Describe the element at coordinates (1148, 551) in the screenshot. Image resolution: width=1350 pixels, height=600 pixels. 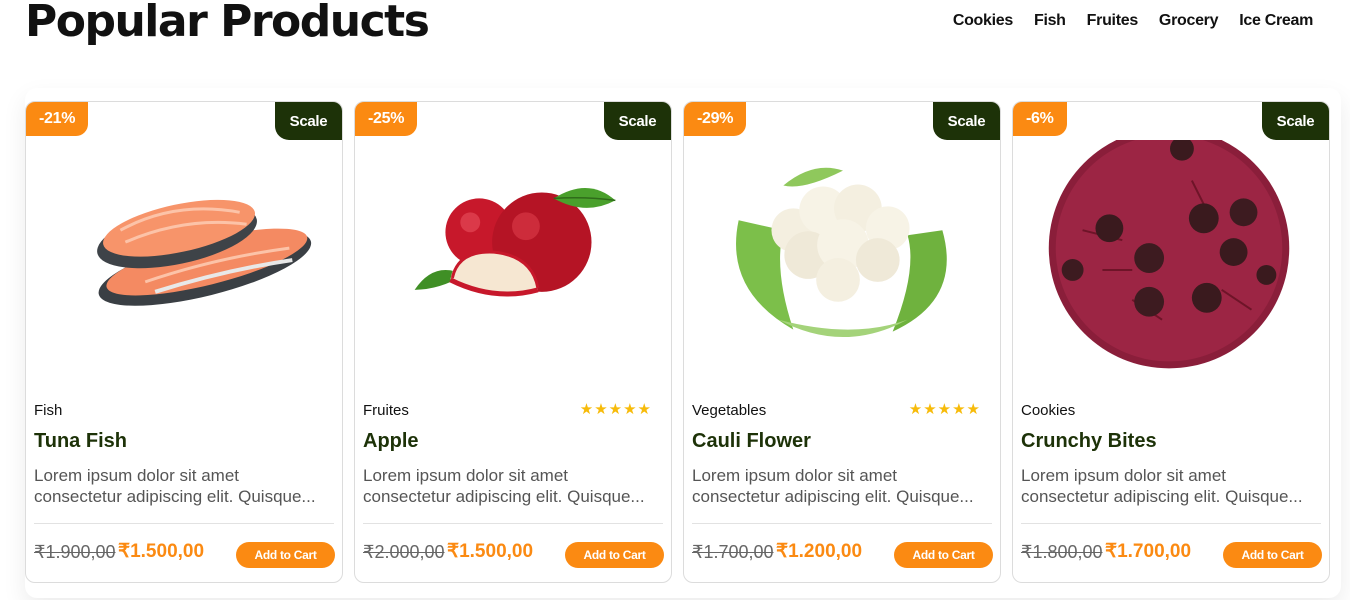
I see `new-price: ₹1.700,00` at that location.